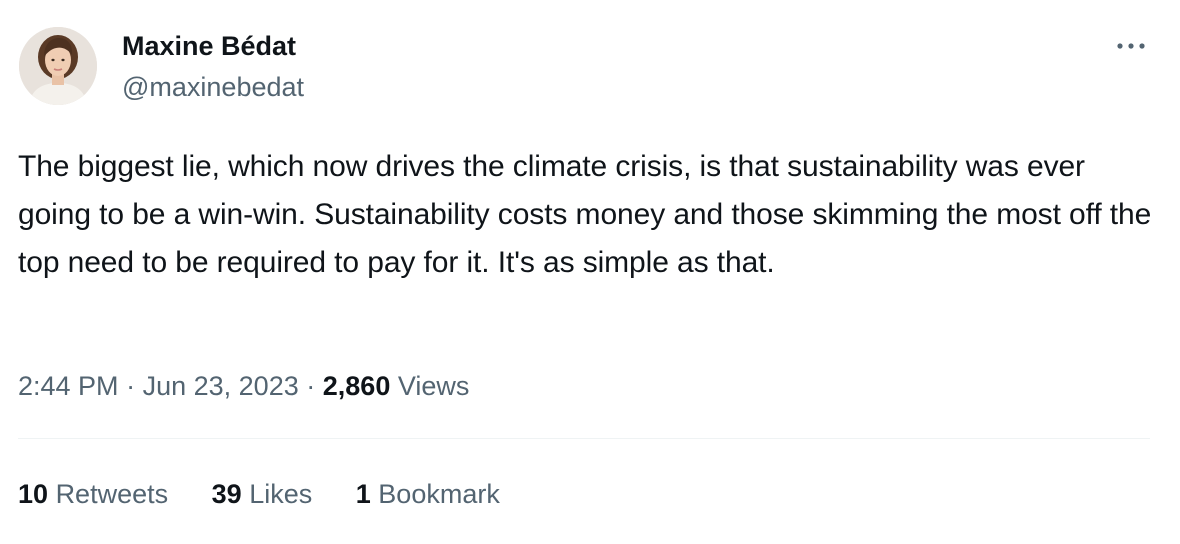  I want to click on divider, so click(584, 438).